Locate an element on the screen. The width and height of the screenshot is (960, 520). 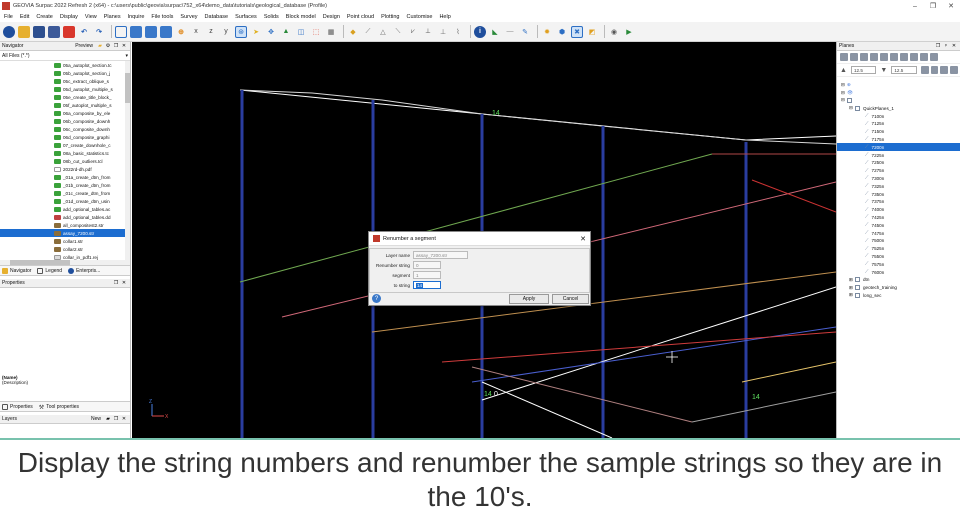
menu-survey: Survey is located at coordinates (188, 17).